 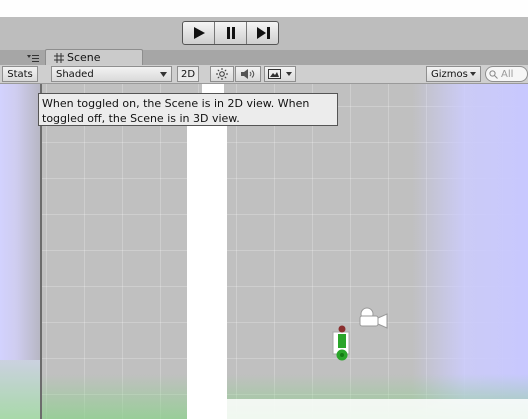 I want to click on step-button, so click(x=262, y=33).